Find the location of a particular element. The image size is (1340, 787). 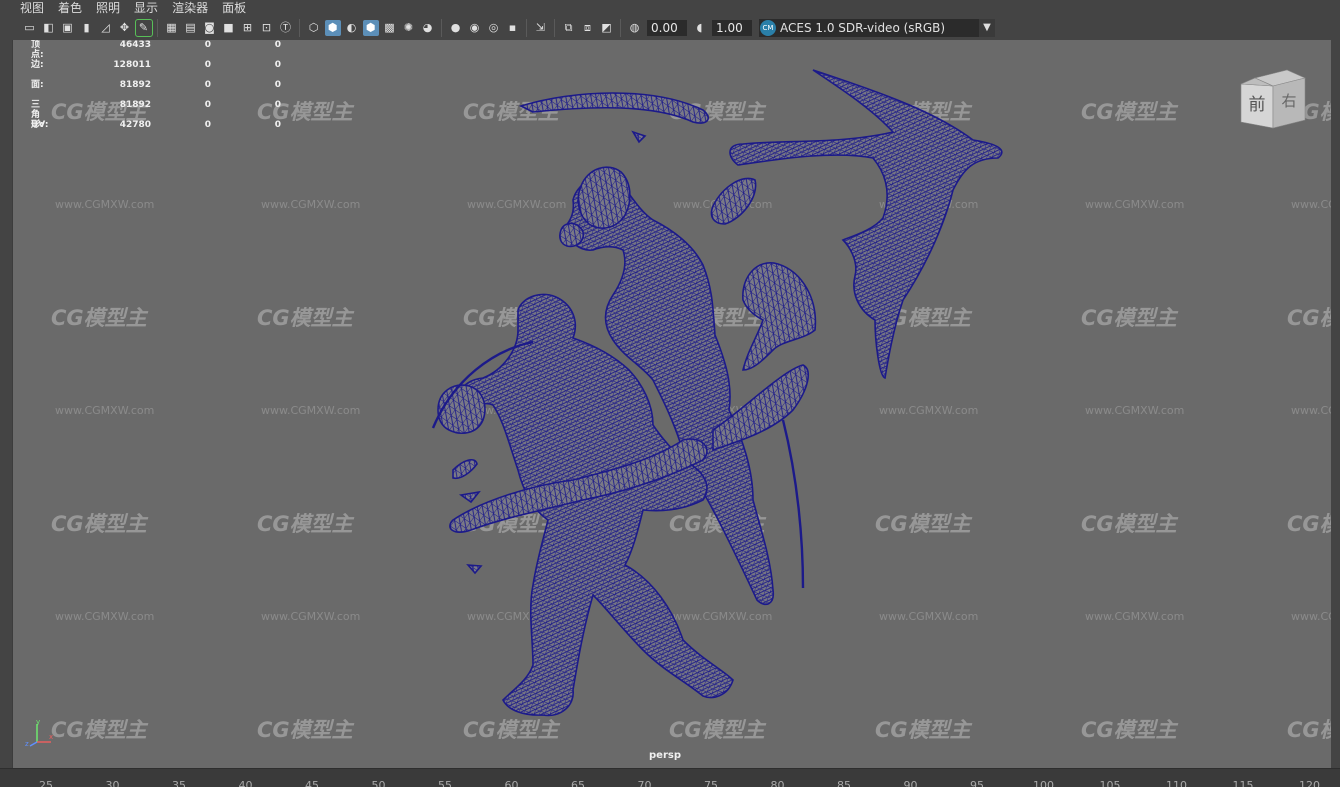

gamma-icon: ◖ is located at coordinates (700, 28).